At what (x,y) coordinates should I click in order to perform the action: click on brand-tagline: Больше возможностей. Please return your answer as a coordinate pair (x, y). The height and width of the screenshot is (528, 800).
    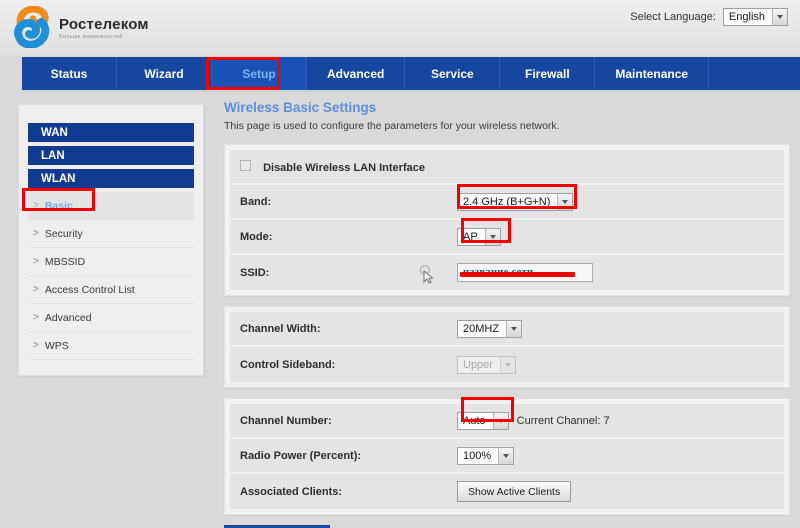
    Looking at the image, I should click on (91, 37).